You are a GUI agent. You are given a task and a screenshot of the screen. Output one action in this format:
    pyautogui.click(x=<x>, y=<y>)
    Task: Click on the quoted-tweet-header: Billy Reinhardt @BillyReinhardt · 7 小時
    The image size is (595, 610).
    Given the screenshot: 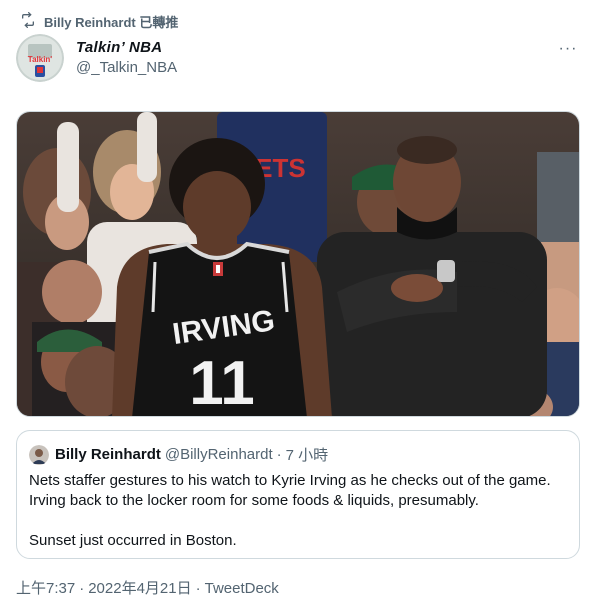 What is the action you would take?
    pyautogui.click(x=178, y=454)
    